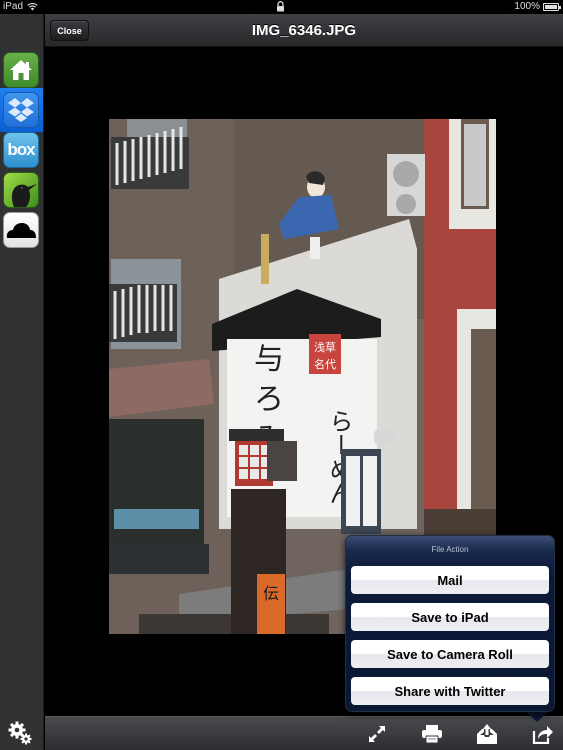  Describe the element at coordinates (450, 654) in the screenshot. I see `save-to-camera-roll-button: Save to Camera Roll` at that location.